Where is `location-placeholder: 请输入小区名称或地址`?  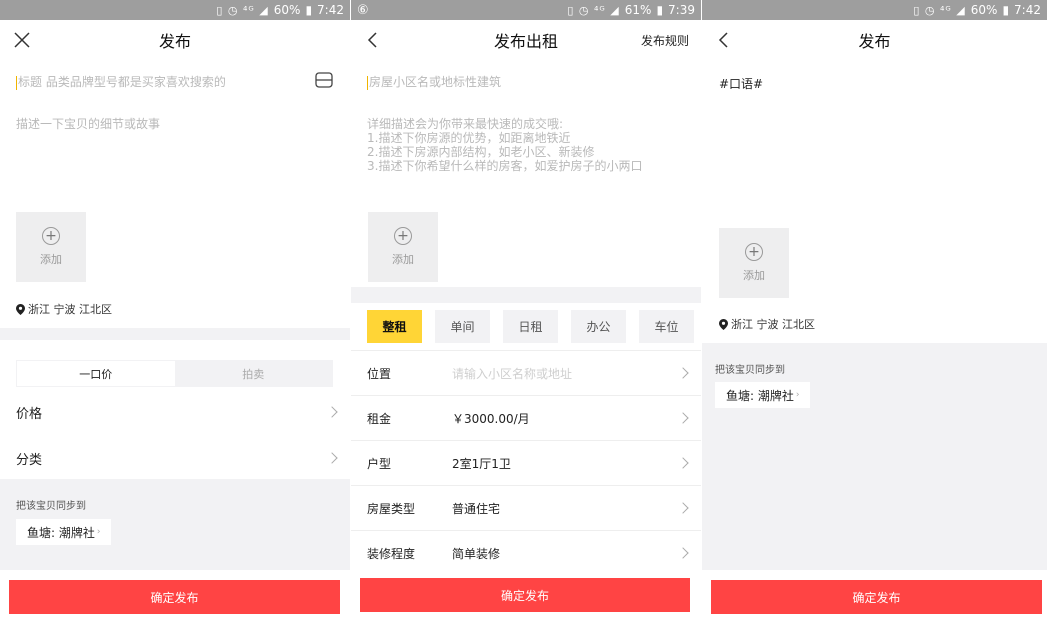 location-placeholder: 请输入小区名称或地址 is located at coordinates (512, 373).